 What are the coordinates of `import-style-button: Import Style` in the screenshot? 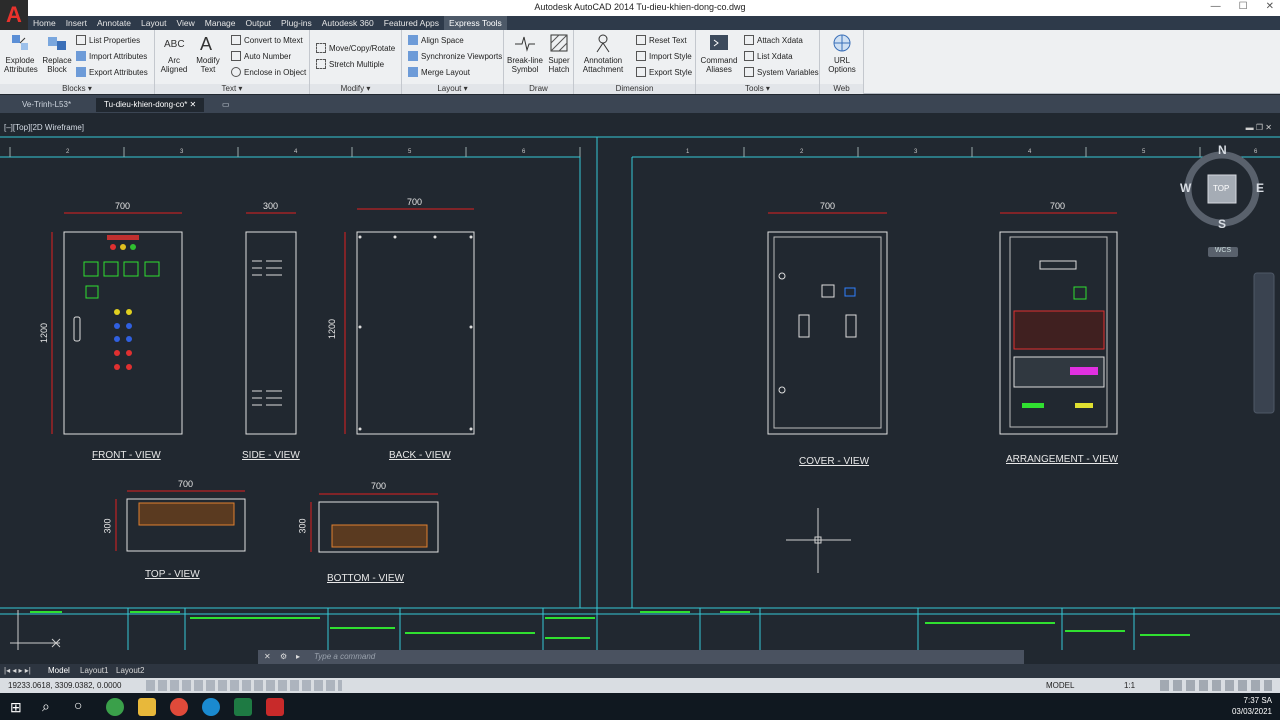 It's located at (664, 56).